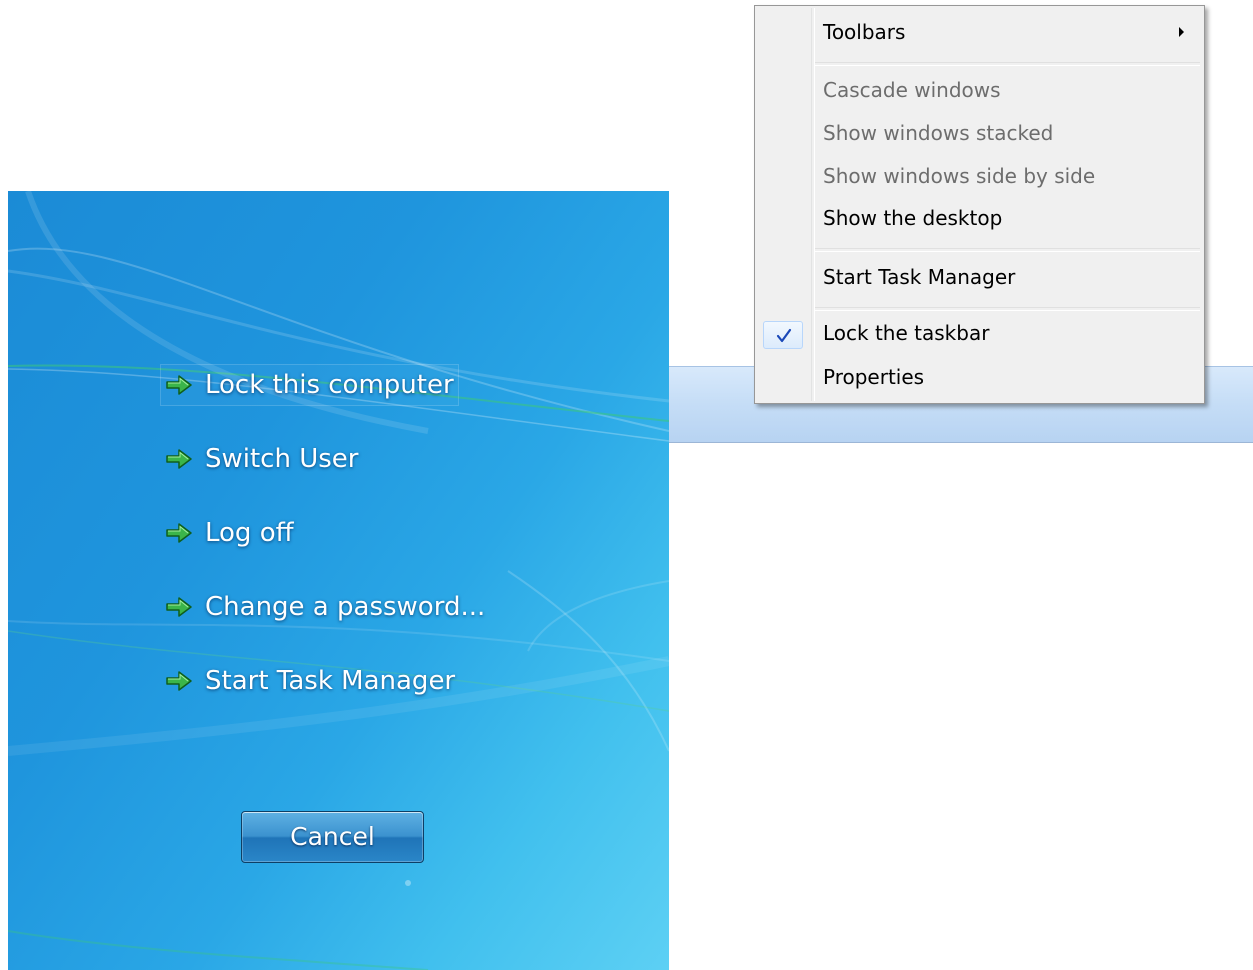 Image resolution: width=1253 pixels, height=970 pixels. I want to click on menu-item-label: Show windows side by side, so click(959, 176).